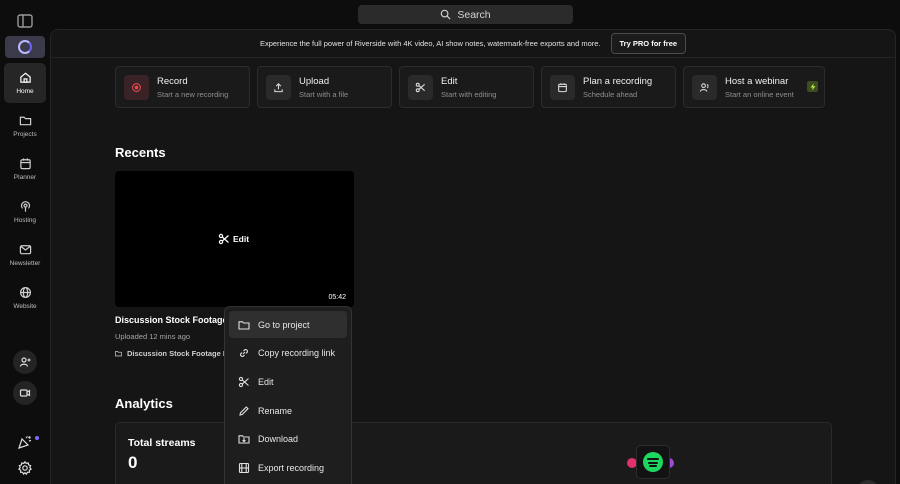 This screenshot has width=900, height=484. I want to click on webinar-title: Host a webinar, so click(757, 81).